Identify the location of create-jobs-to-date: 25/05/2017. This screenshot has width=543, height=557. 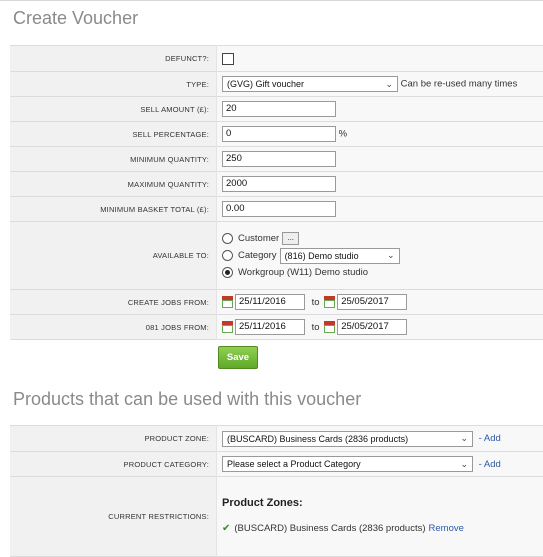
(366, 302).